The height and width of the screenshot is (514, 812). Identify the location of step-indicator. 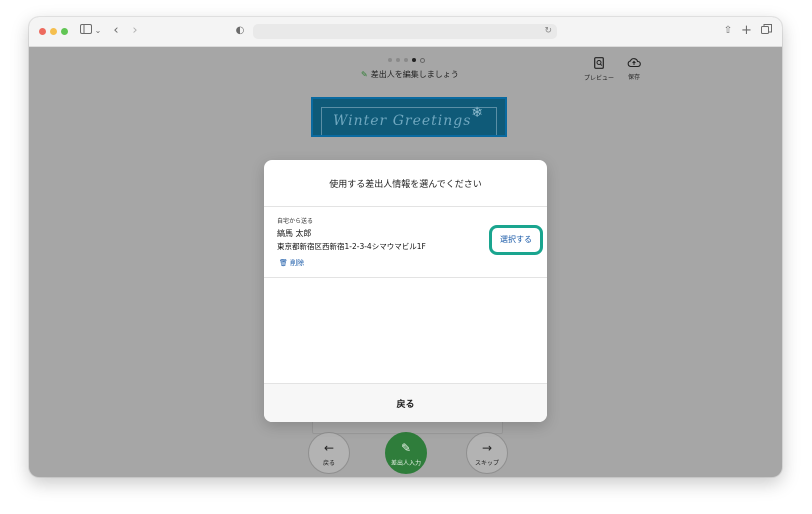
(406, 61).